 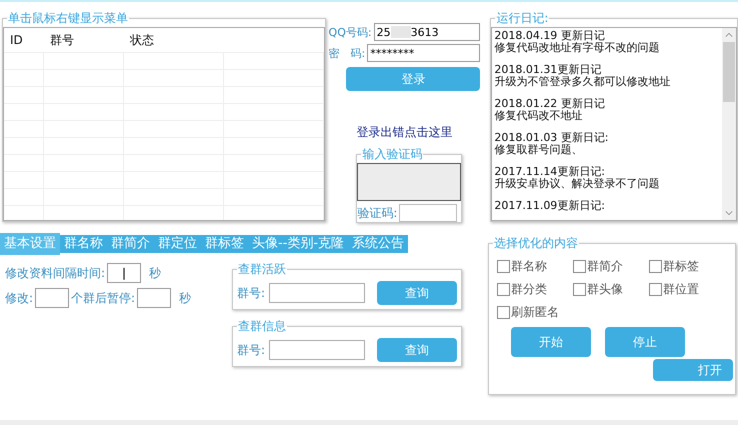 I want to click on password-field: ********, so click(x=423, y=53).